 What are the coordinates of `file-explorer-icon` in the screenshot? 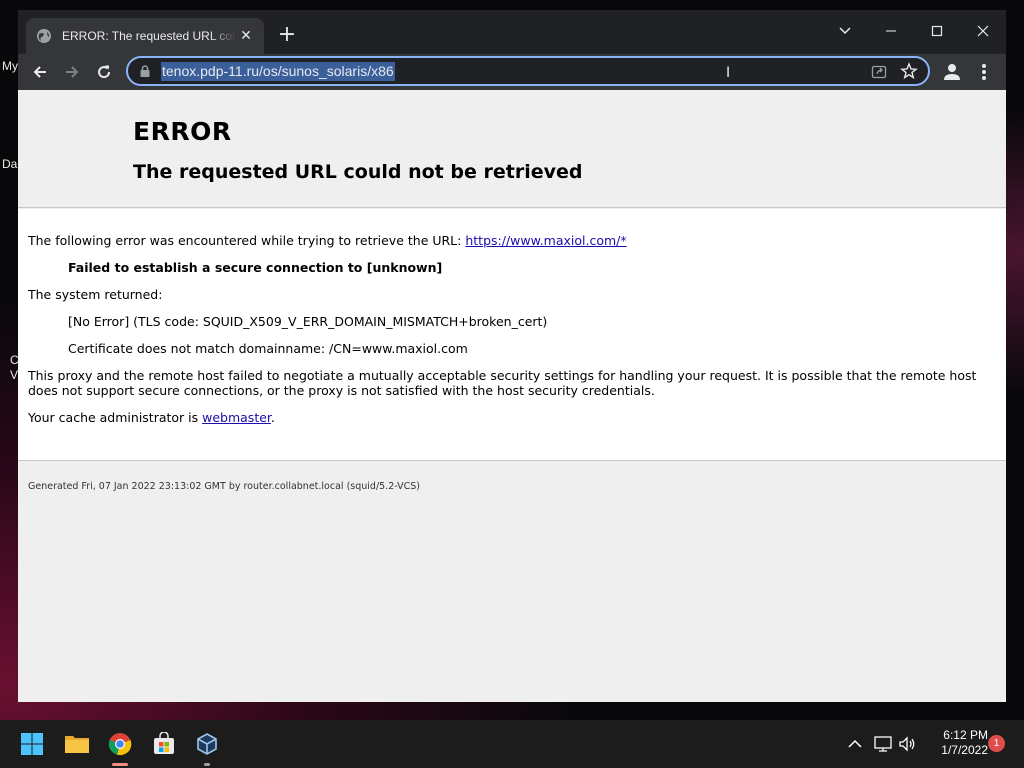 It's located at (77, 744).